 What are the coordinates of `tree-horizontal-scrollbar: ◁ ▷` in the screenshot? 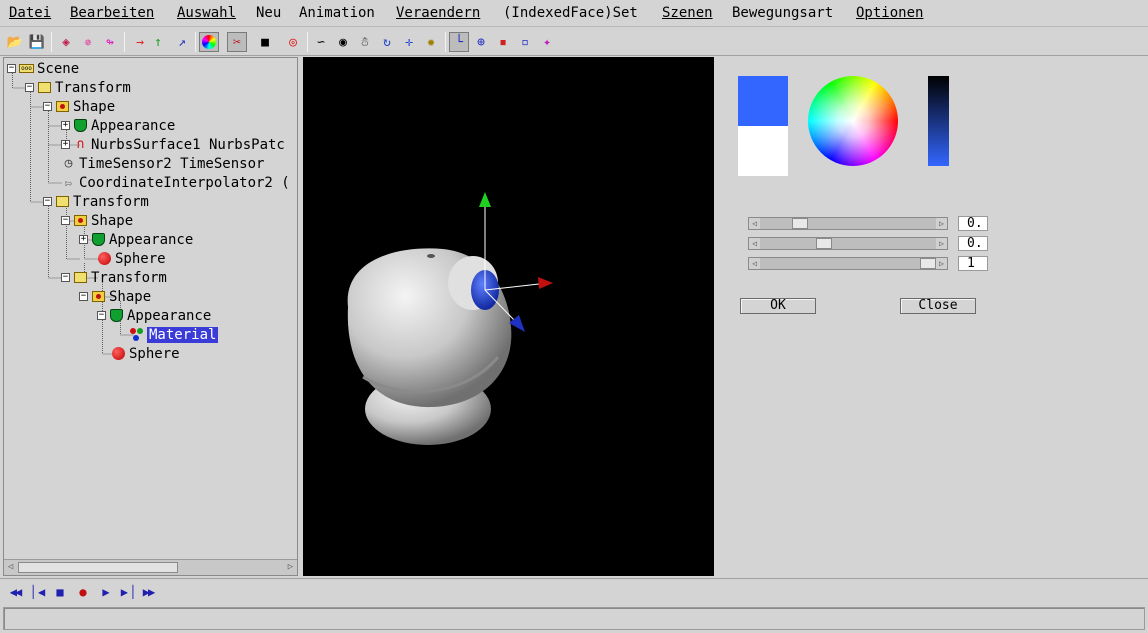 It's located at (150, 567).